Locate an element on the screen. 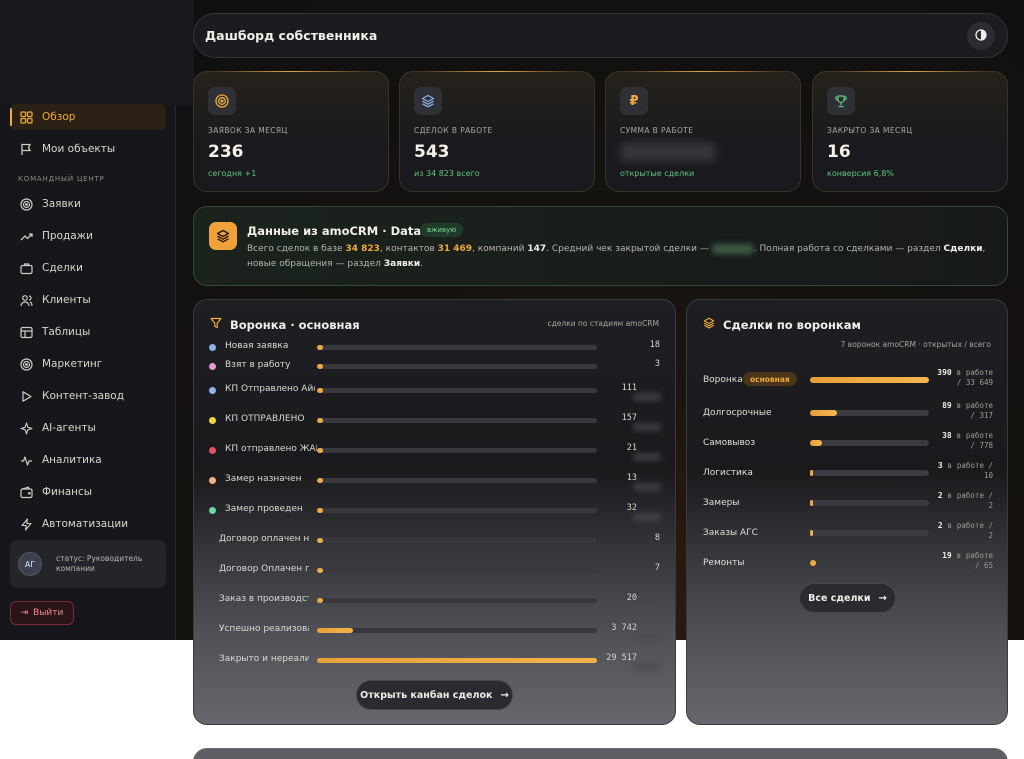 The height and width of the screenshot is (759, 1024). sidebar-item-my-objects: Мои объекты is located at coordinates (88, 149).